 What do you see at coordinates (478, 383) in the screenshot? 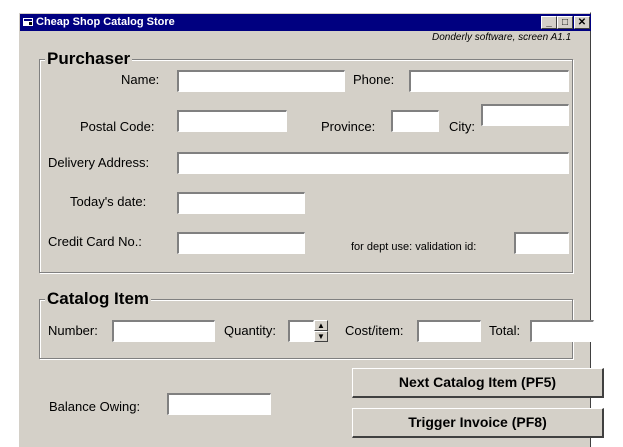
I see `next-catalog-item-button: Next Catalog Item (PF5)` at bounding box center [478, 383].